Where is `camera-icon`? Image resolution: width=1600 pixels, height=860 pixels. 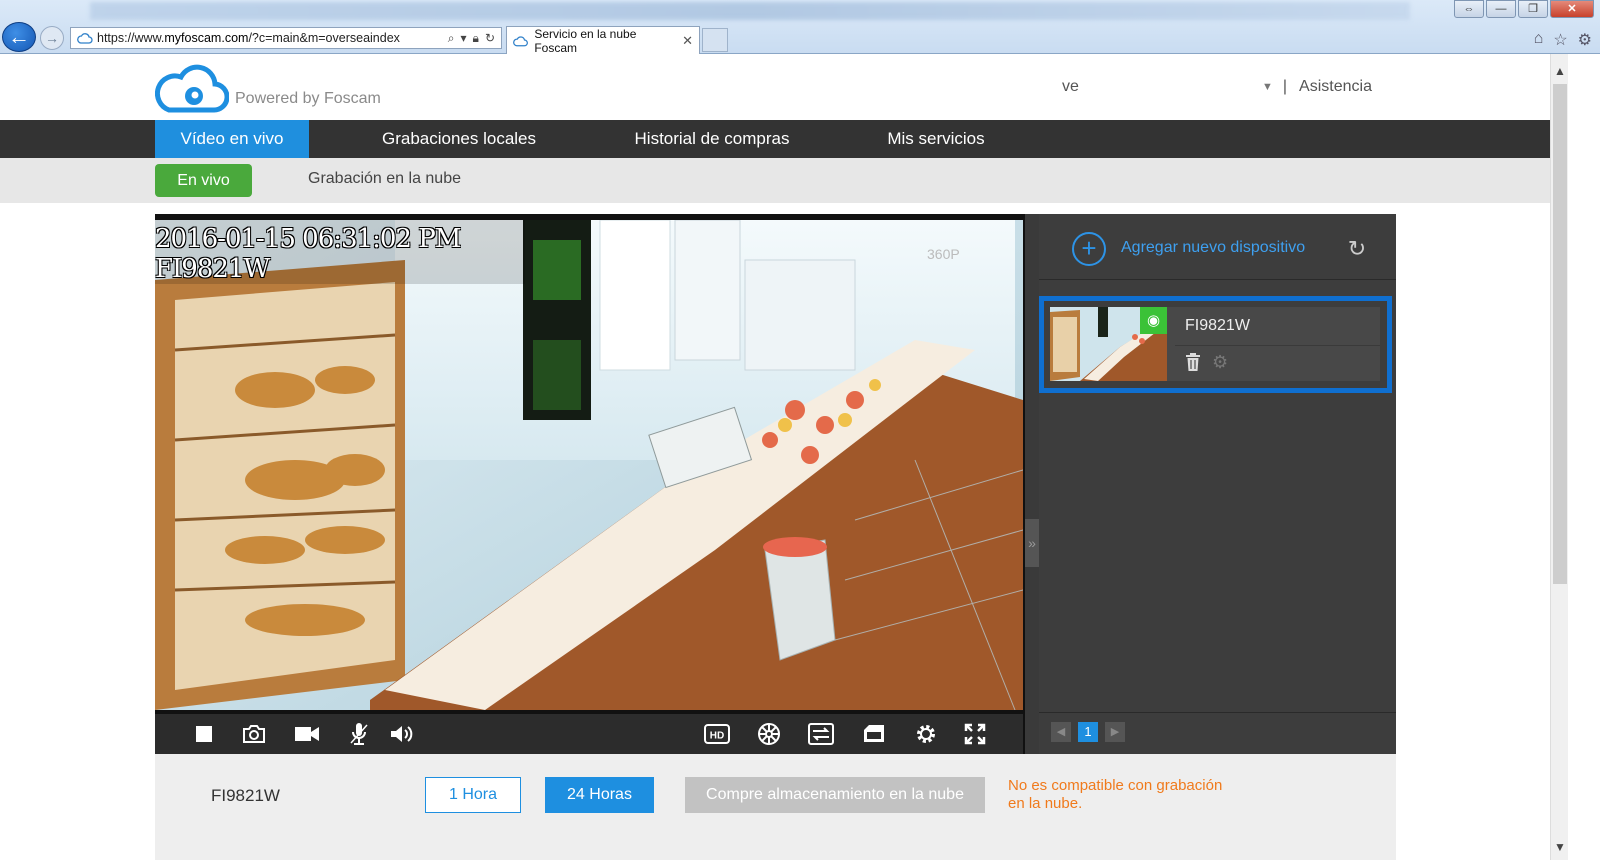 camera-icon is located at coordinates (254, 734).